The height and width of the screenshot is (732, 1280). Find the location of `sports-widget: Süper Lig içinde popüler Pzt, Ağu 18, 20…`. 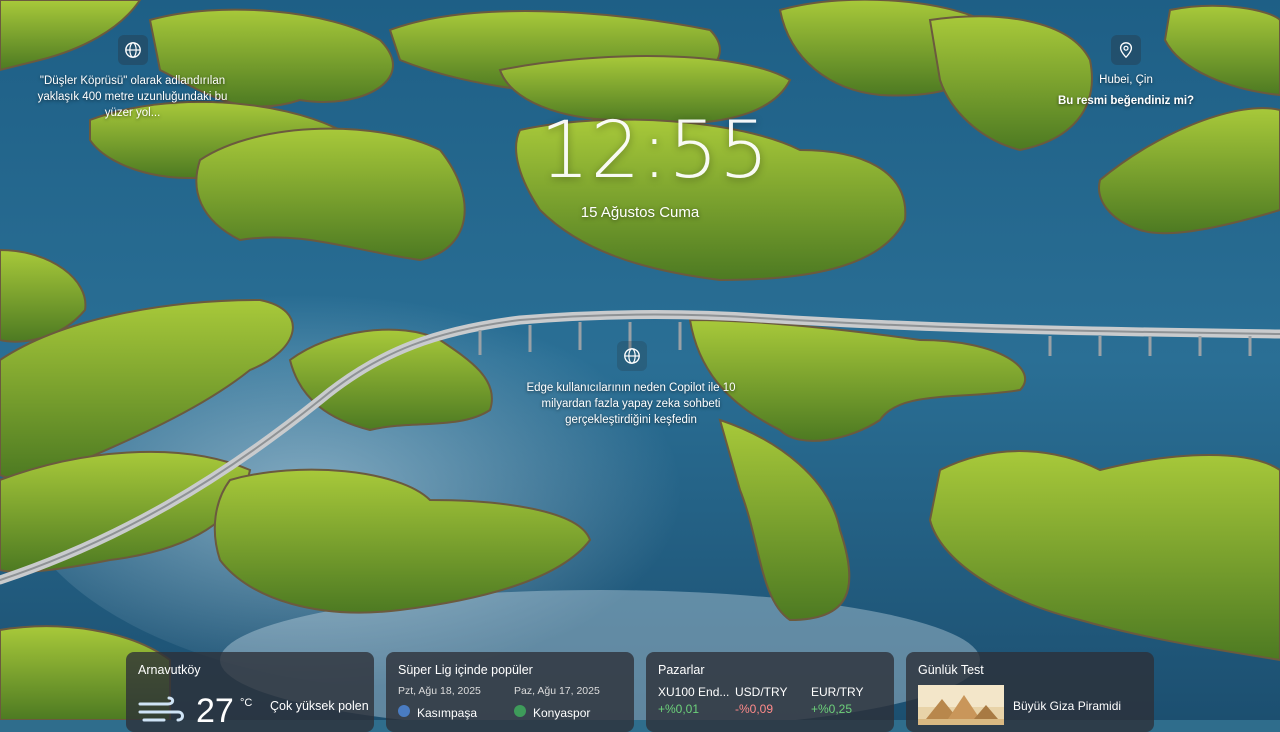

sports-widget: Süper Lig içinde popüler Pzt, Ağu 18, 20… is located at coordinates (510, 692).